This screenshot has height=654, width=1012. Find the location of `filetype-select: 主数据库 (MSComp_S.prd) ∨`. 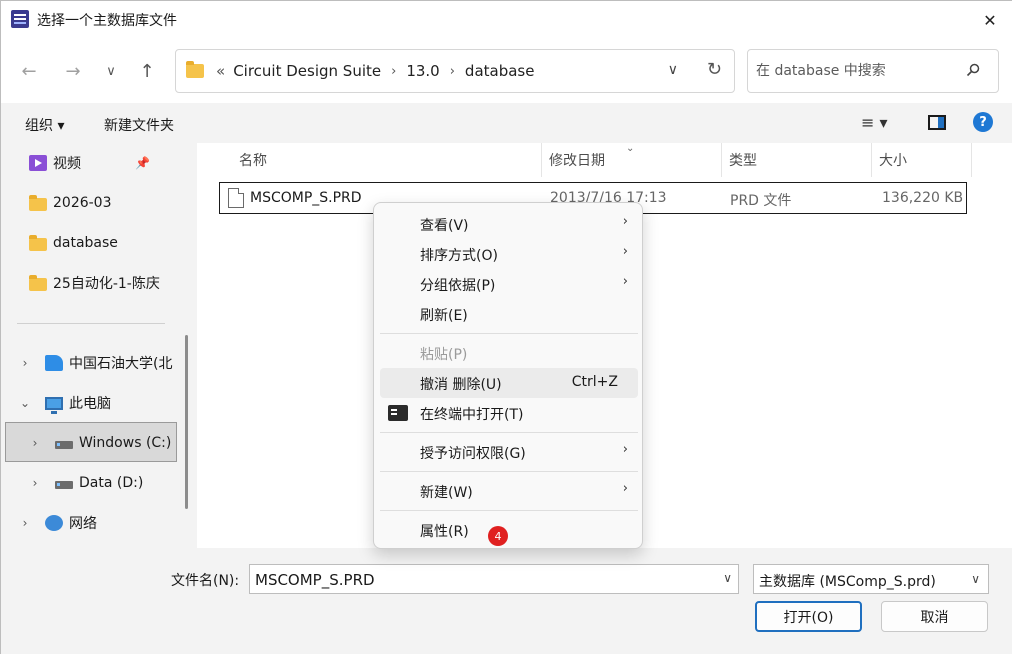

filetype-select: 主数据库 (MSComp_S.prd) ∨ is located at coordinates (871, 579).